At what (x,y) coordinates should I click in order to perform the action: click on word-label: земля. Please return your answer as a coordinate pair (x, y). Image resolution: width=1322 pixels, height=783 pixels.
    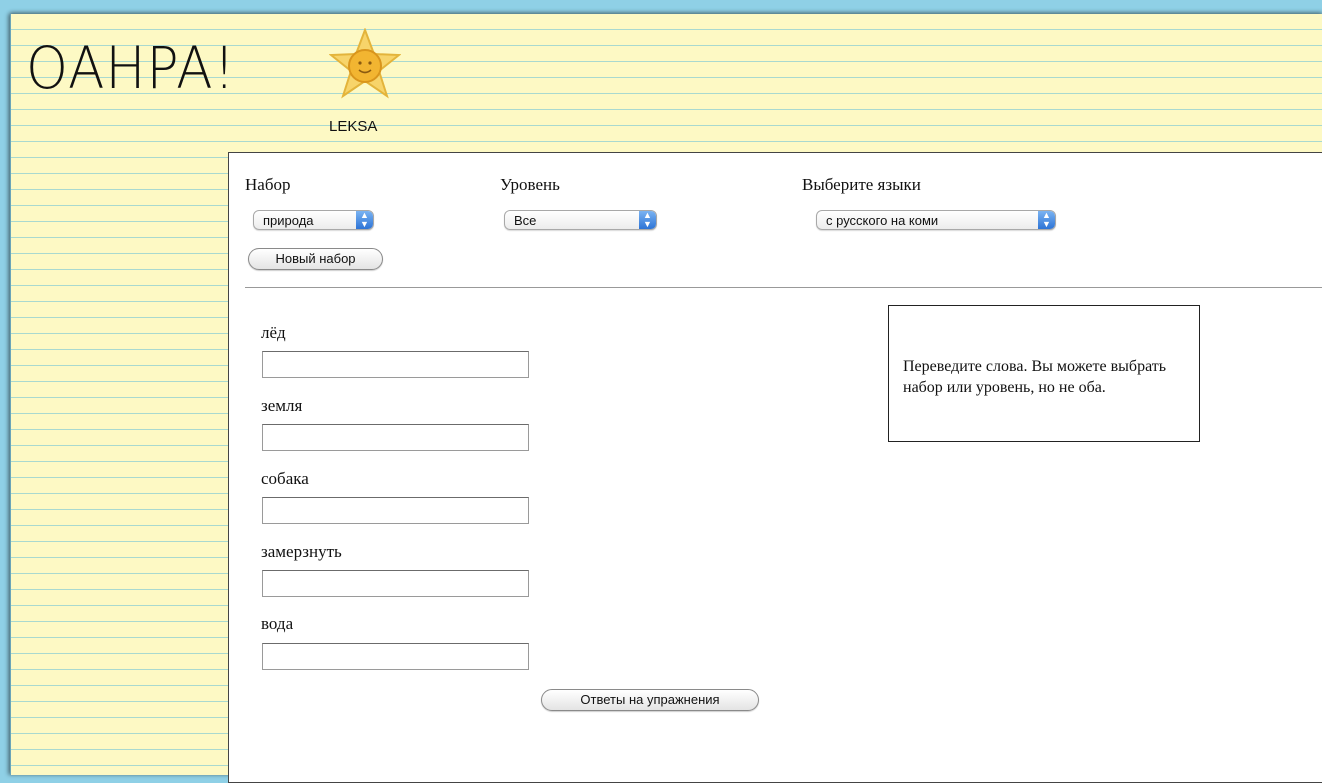
    Looking at the image, I should click on (282, 405).